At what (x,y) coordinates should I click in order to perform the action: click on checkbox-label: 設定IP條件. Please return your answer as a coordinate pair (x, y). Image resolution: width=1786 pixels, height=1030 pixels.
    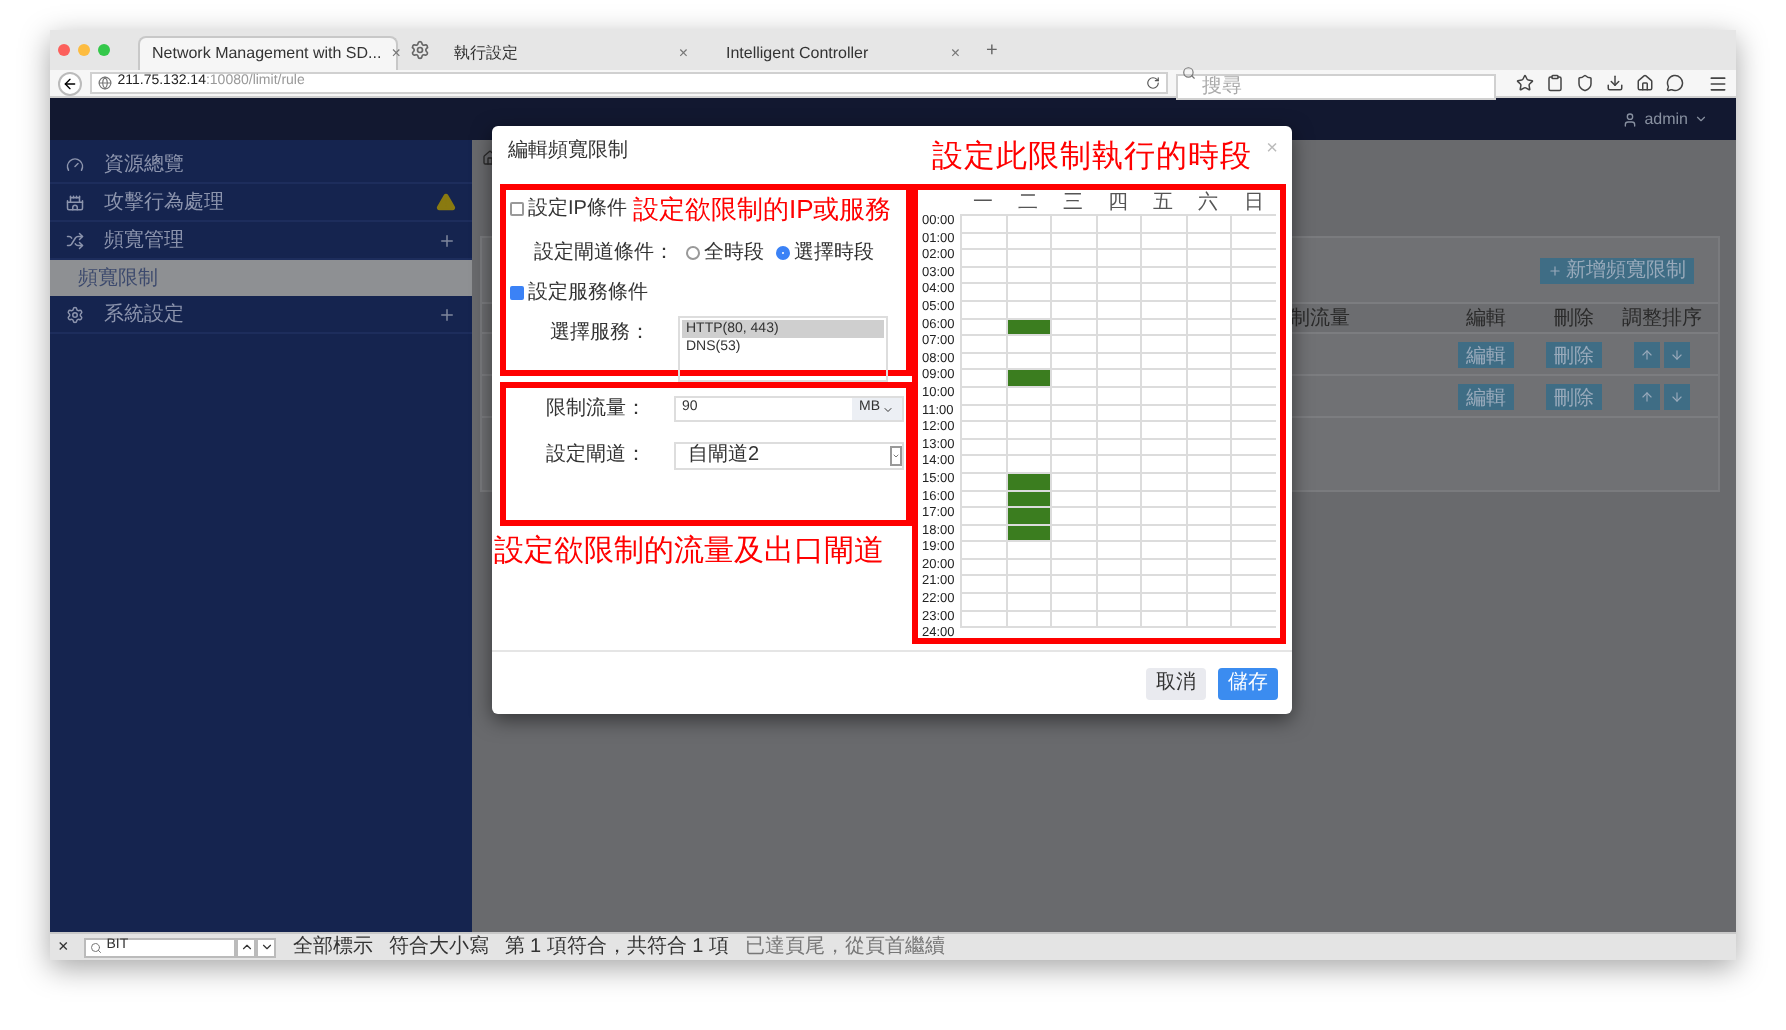
    Looking at the image, I should click on (577, 210).